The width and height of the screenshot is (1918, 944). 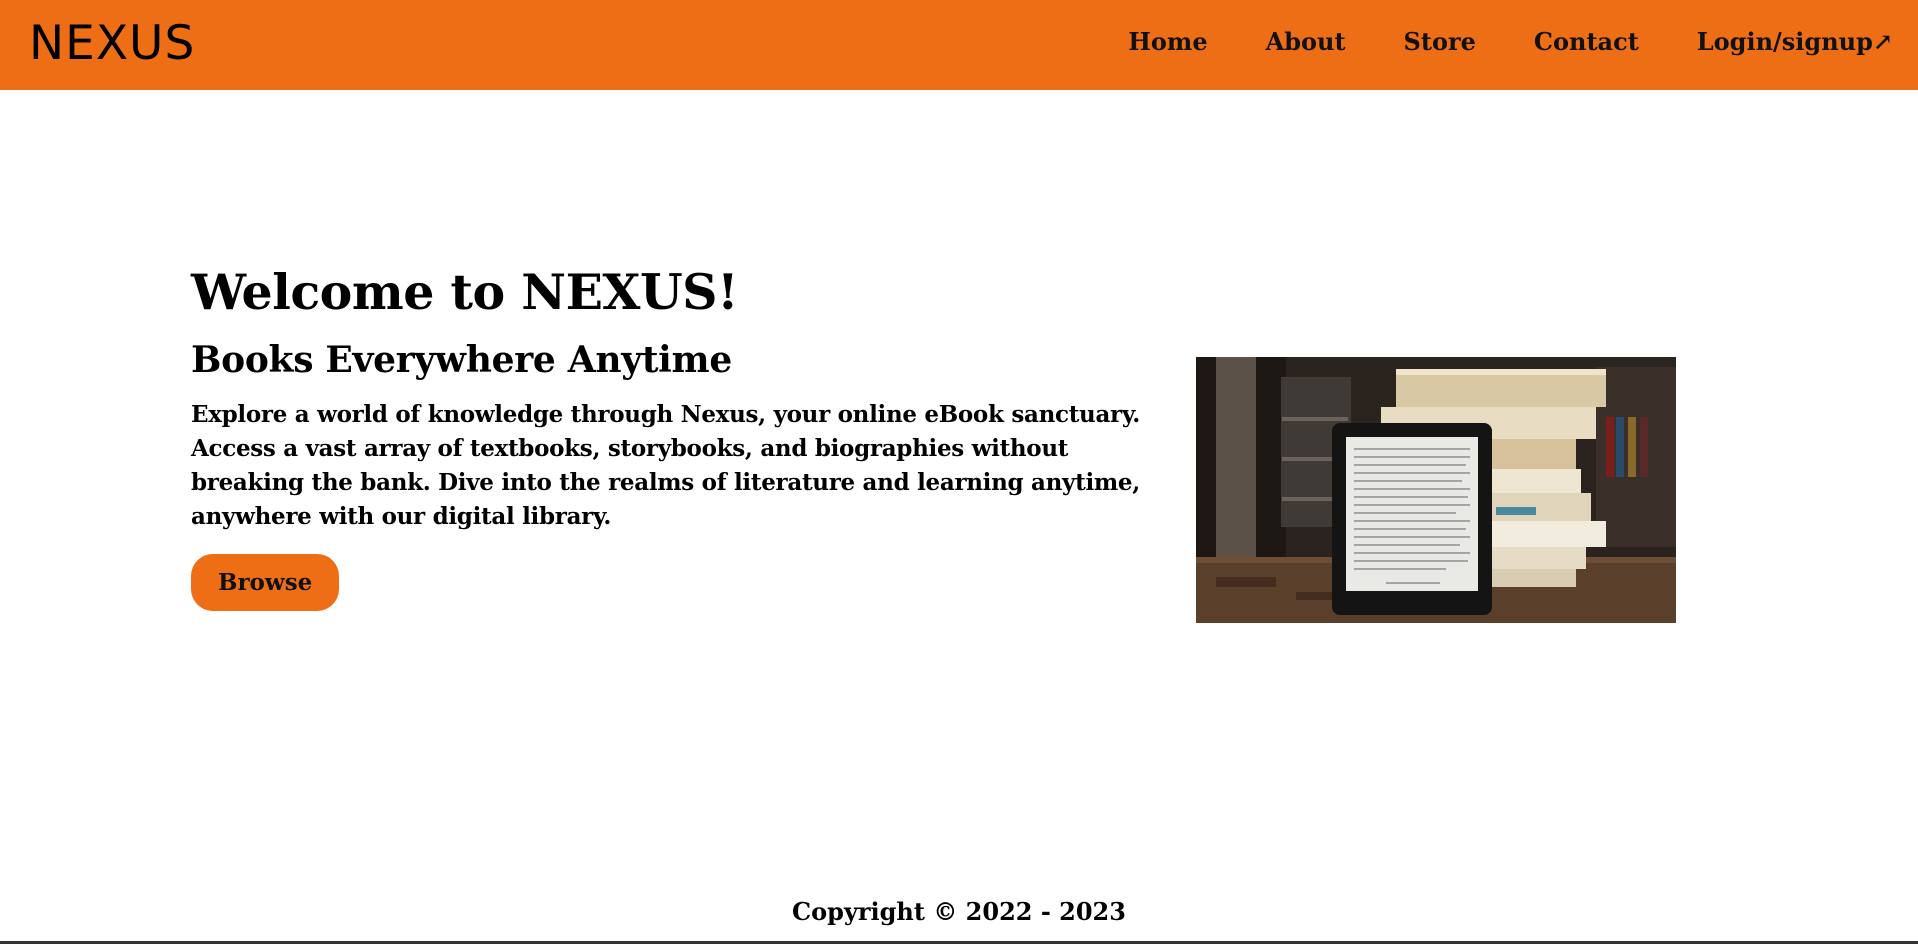 What do you see at coordinates (1167, 42) in the screenshot?
I see `nav-home-link: Home` at bounding box center [1167, 42].